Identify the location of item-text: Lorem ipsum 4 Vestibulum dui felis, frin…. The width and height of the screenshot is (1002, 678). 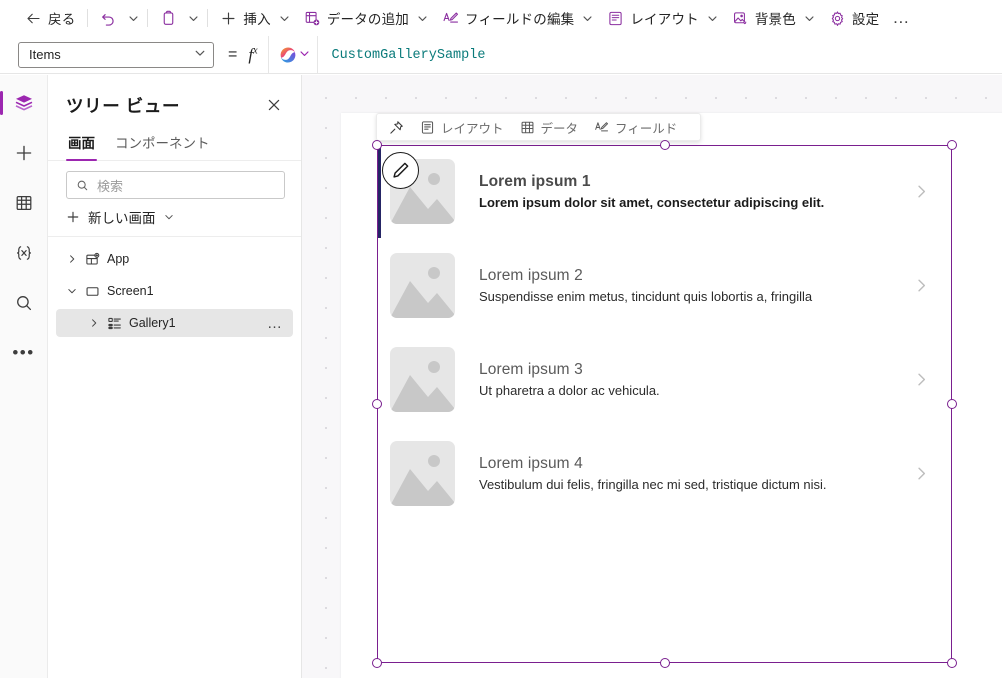
(696, 473).